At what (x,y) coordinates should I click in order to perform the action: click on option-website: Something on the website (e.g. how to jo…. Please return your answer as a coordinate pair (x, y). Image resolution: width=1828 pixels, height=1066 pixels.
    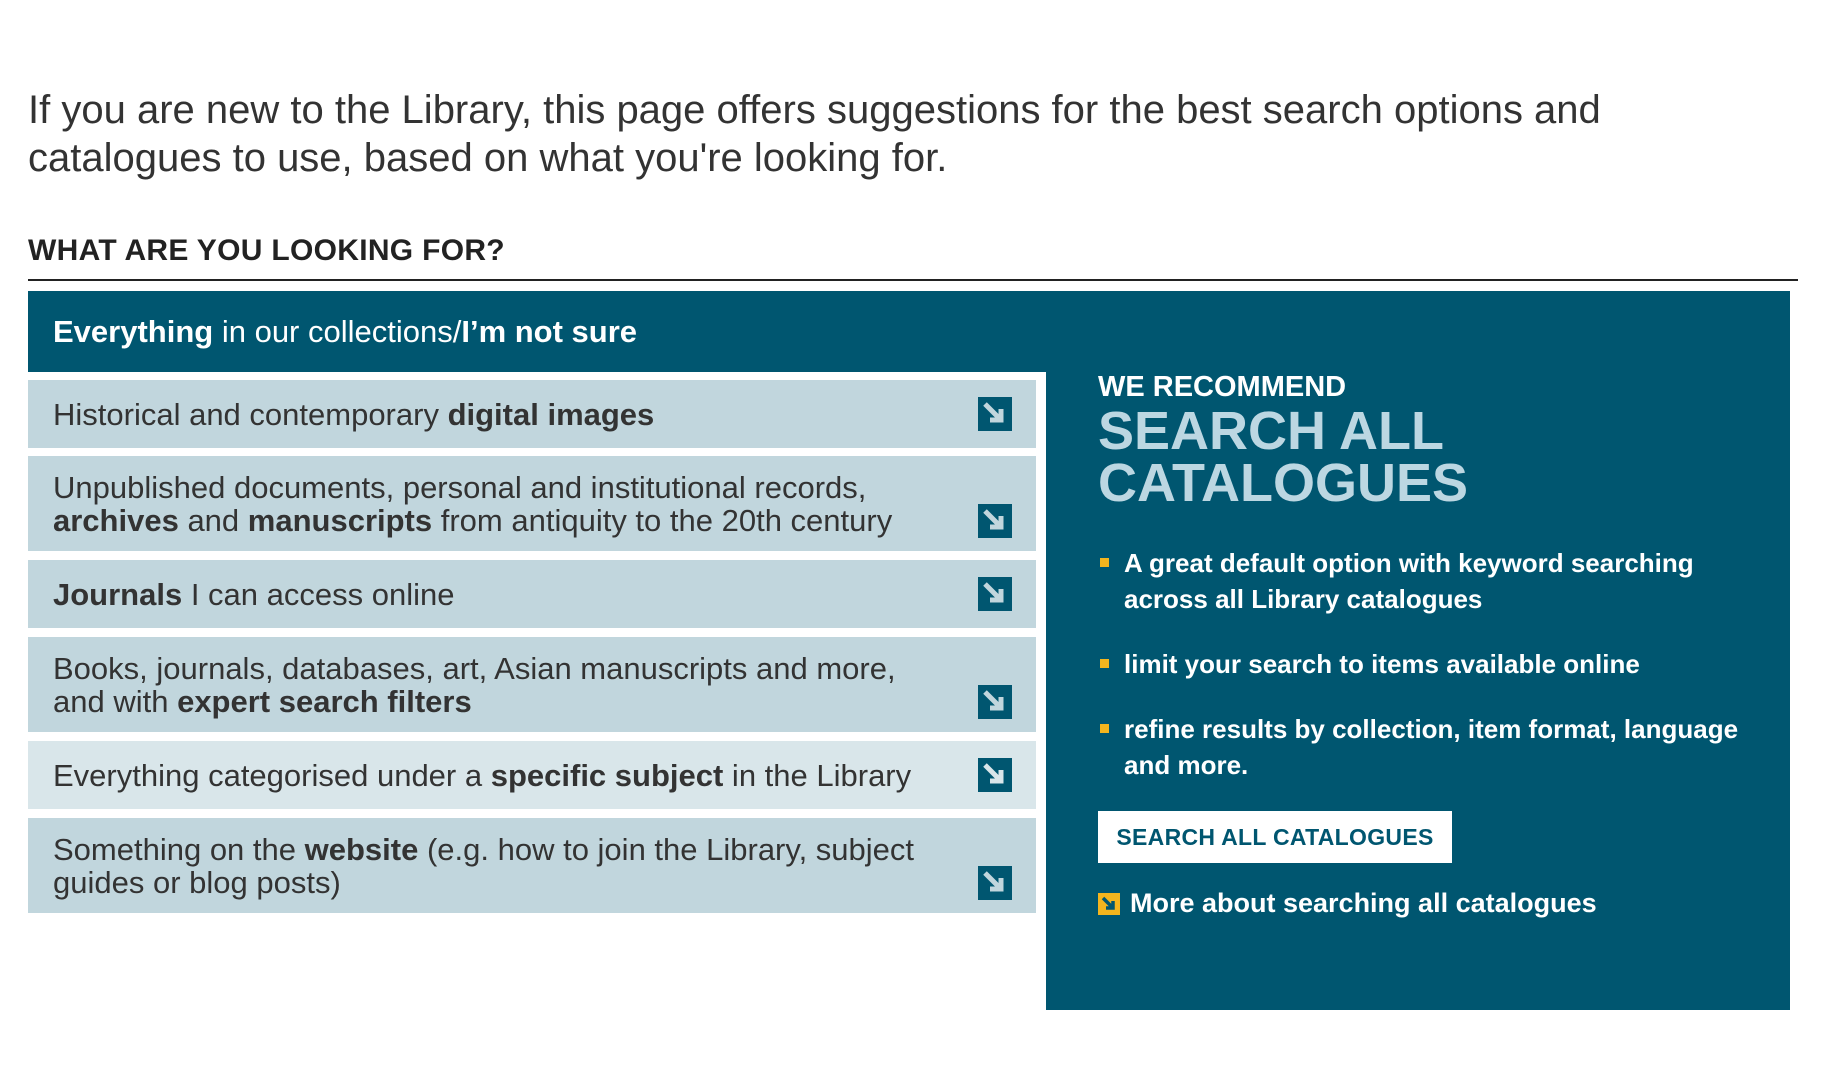
    Looking at the image, I should click on (532, 865).